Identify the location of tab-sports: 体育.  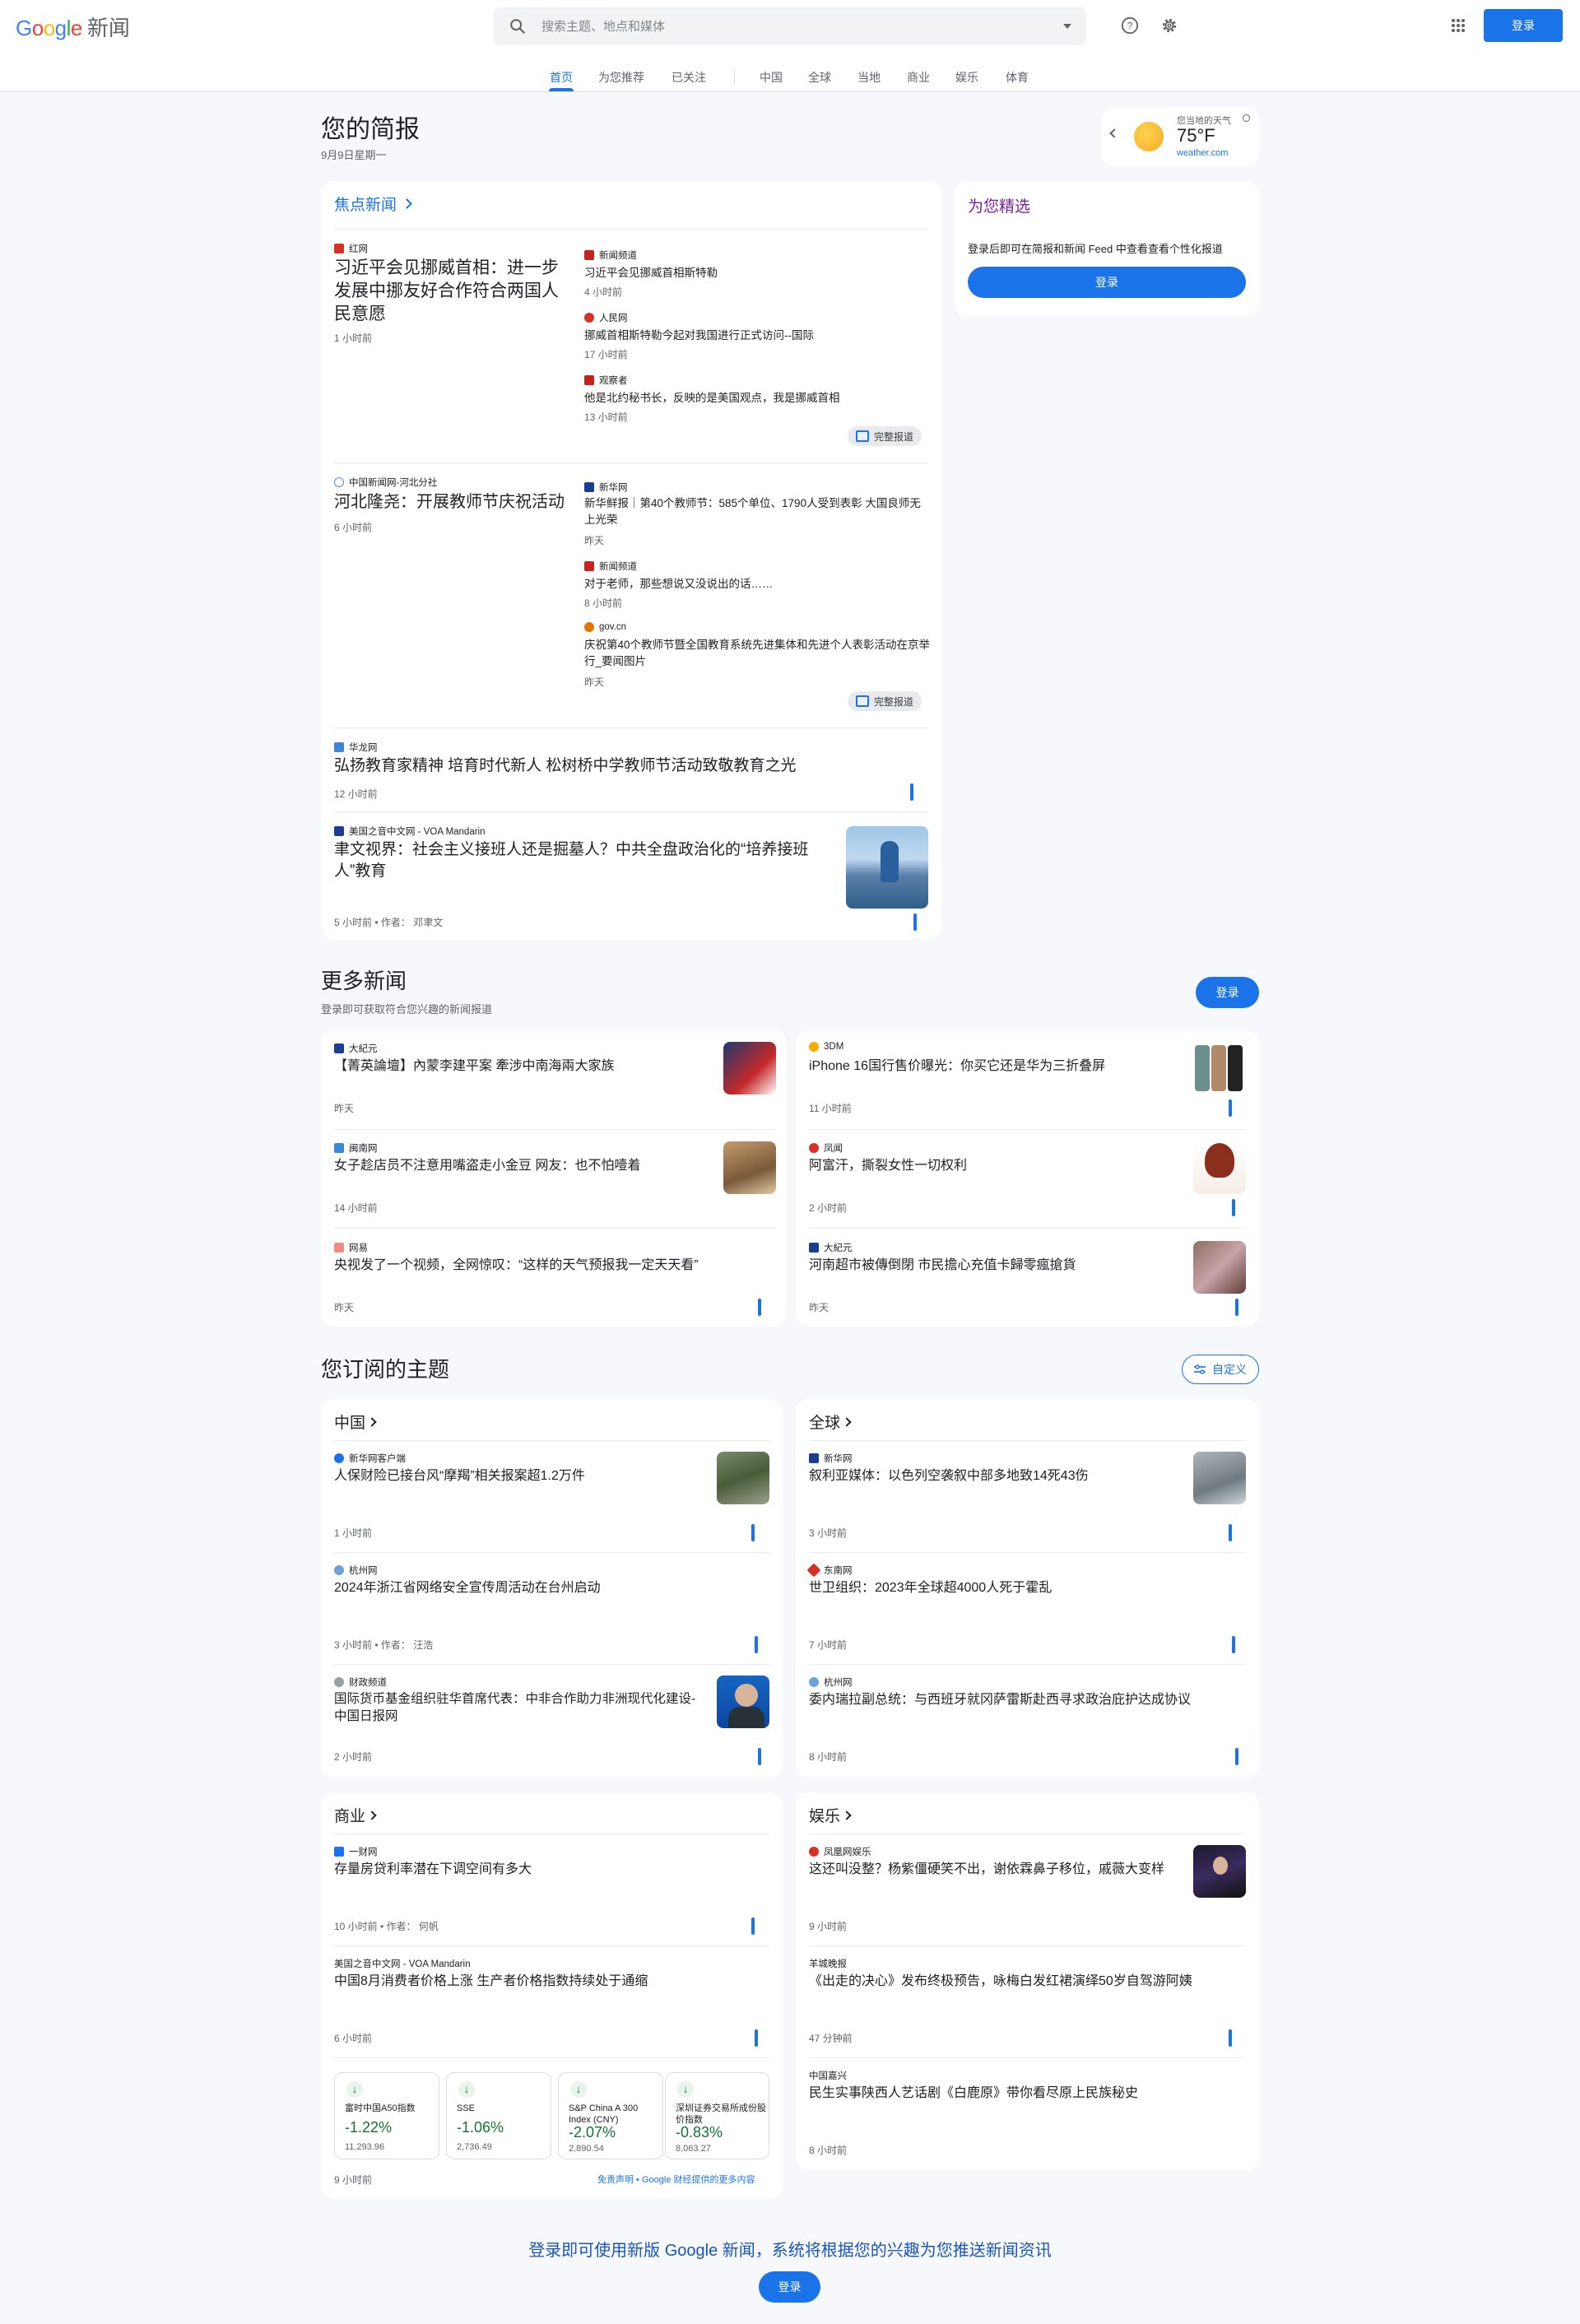
(1017, 77).